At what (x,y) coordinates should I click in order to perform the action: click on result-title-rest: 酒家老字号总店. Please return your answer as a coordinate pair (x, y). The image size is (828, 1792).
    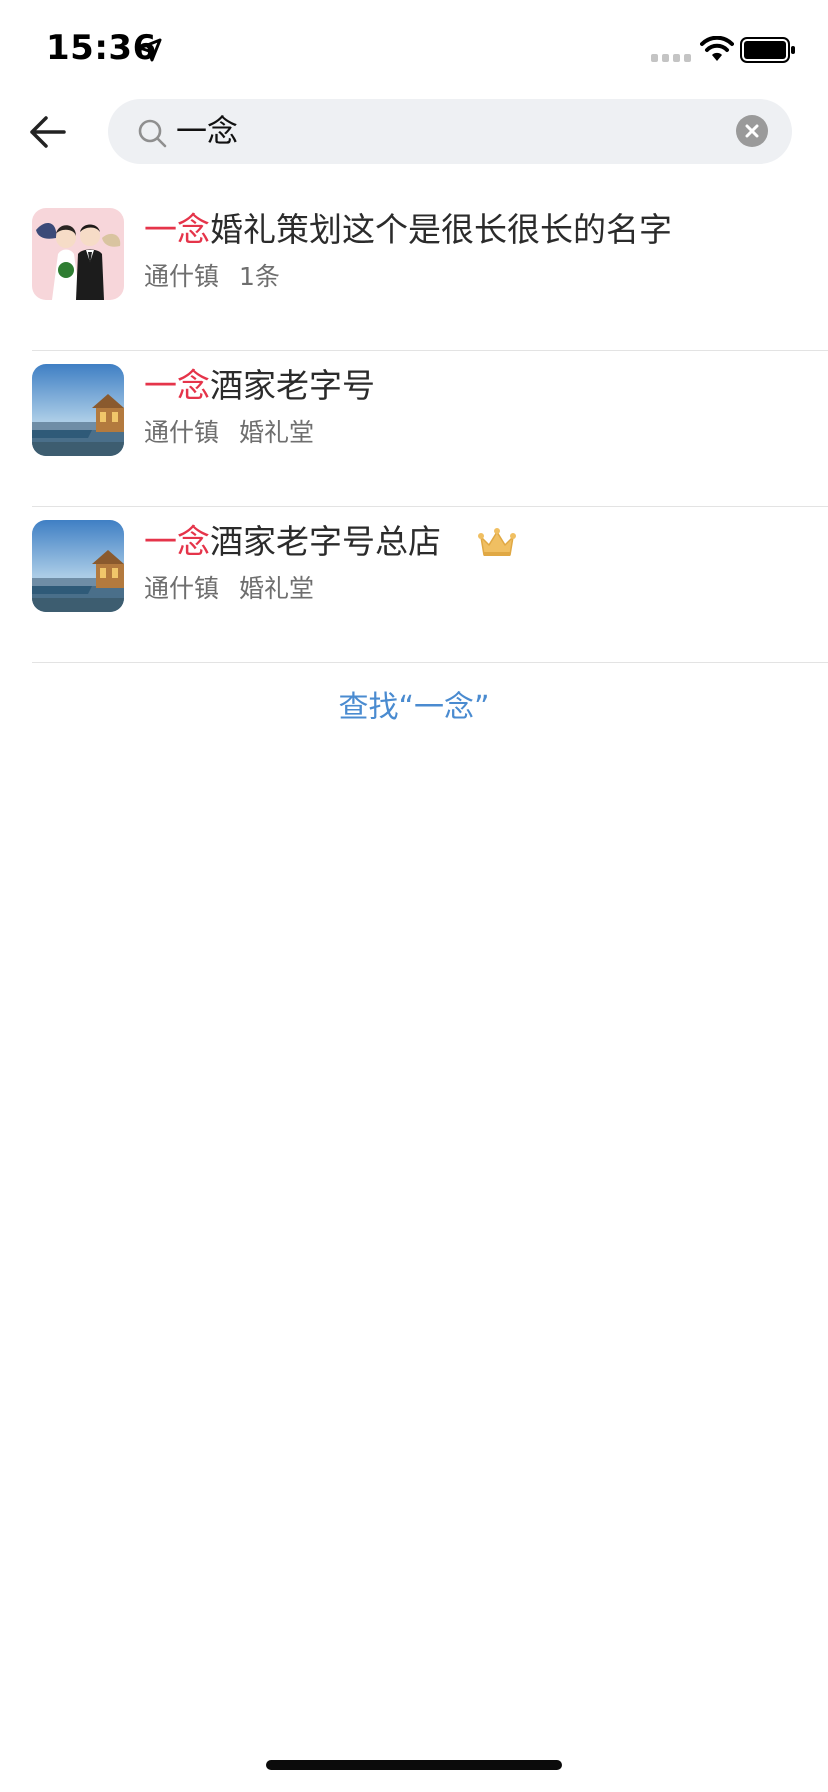
    Looking at the image, I should click on (325, 541).